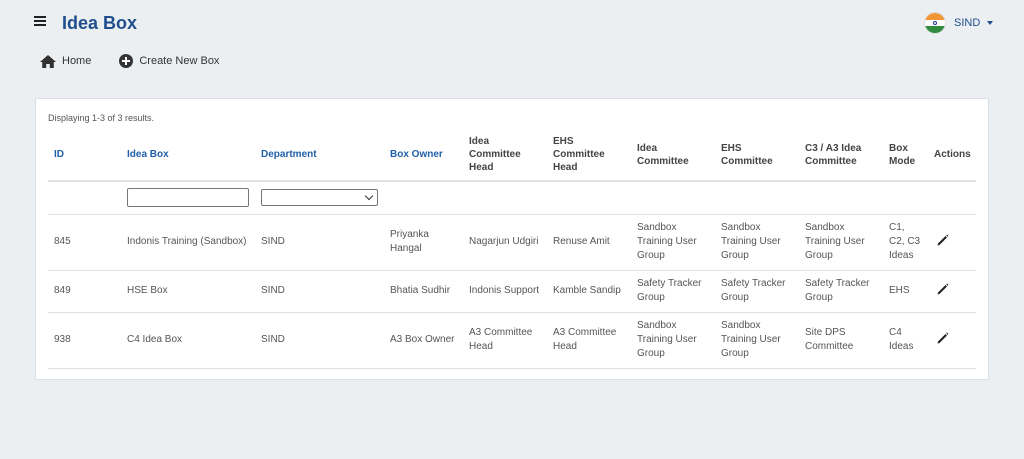 The height and width of the screenshot is (459, 1024). Describe the element at coordinates (905, 242) in the screenshot. I see `cell-box-mode: C1, C2, C3 Ideas` at that location.